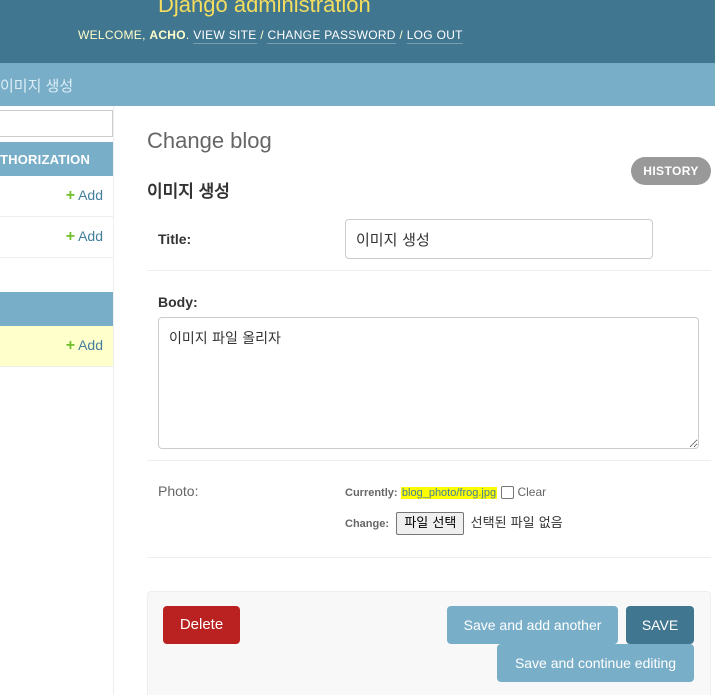 The height and width of the screenshot is (695, 715). What do you see at coordinates (56, 123) in the screenshot?
I see `nav-filter-input` at bounding box center [56, 123].